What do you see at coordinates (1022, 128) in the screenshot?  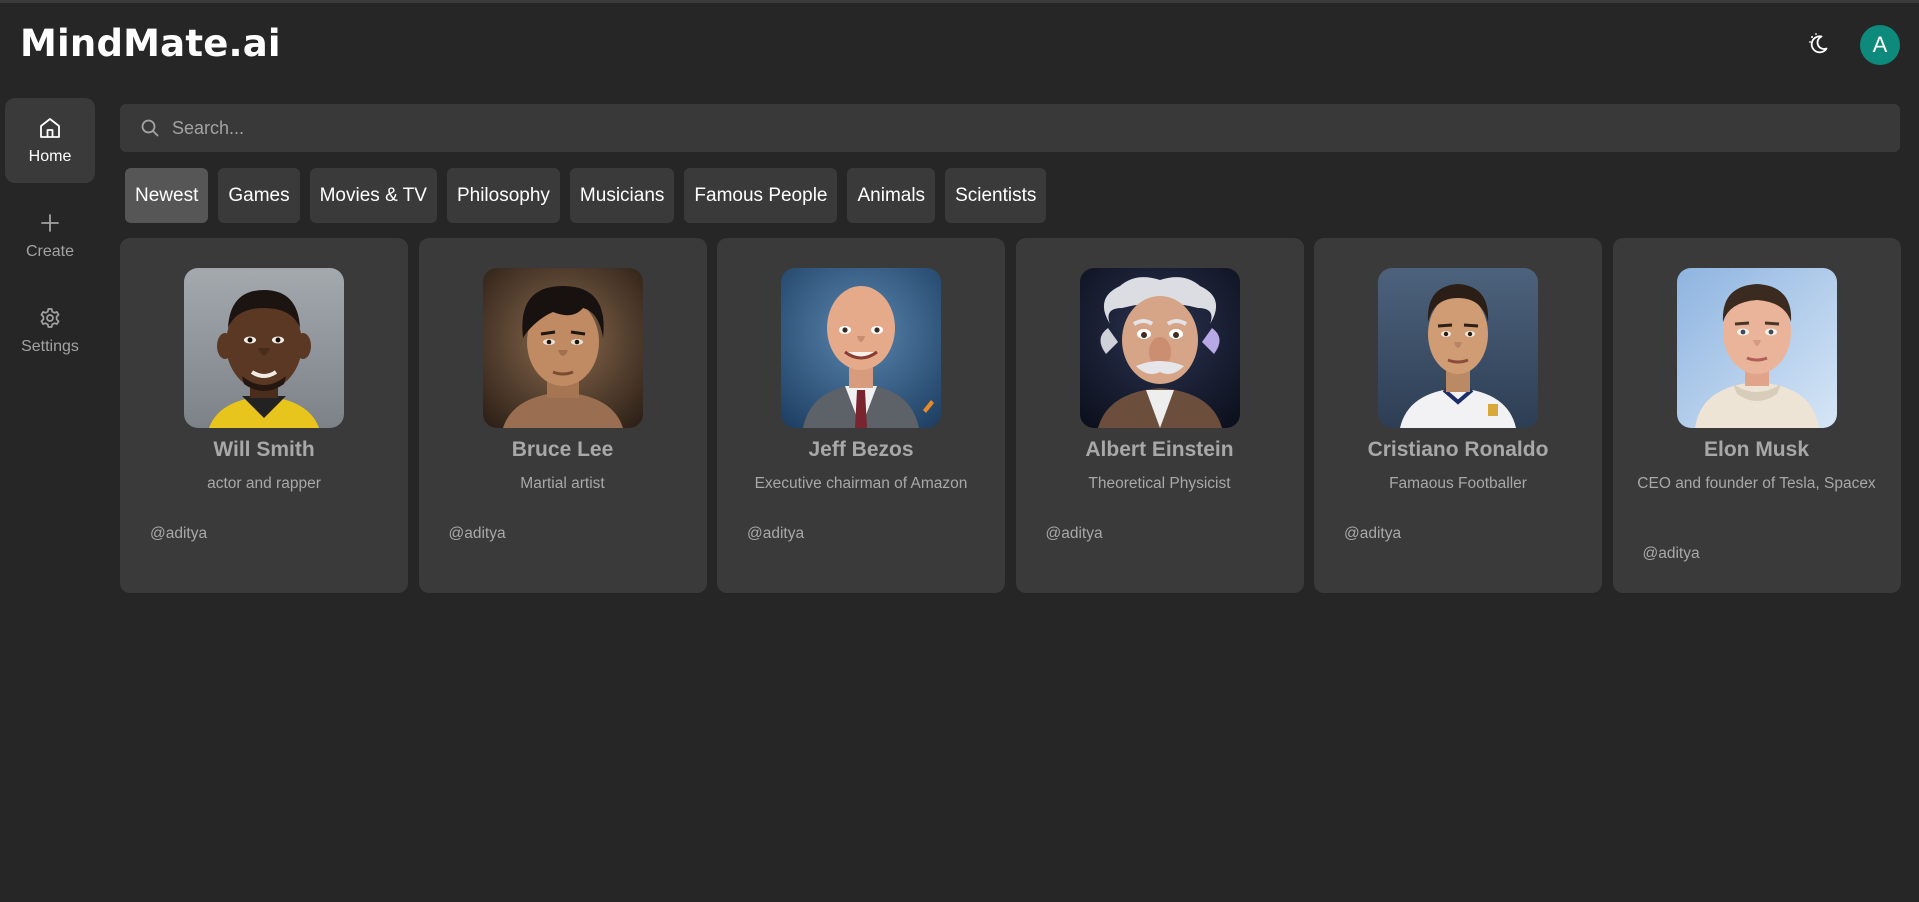 I see `search-input` at bounding box center [1022, 128].